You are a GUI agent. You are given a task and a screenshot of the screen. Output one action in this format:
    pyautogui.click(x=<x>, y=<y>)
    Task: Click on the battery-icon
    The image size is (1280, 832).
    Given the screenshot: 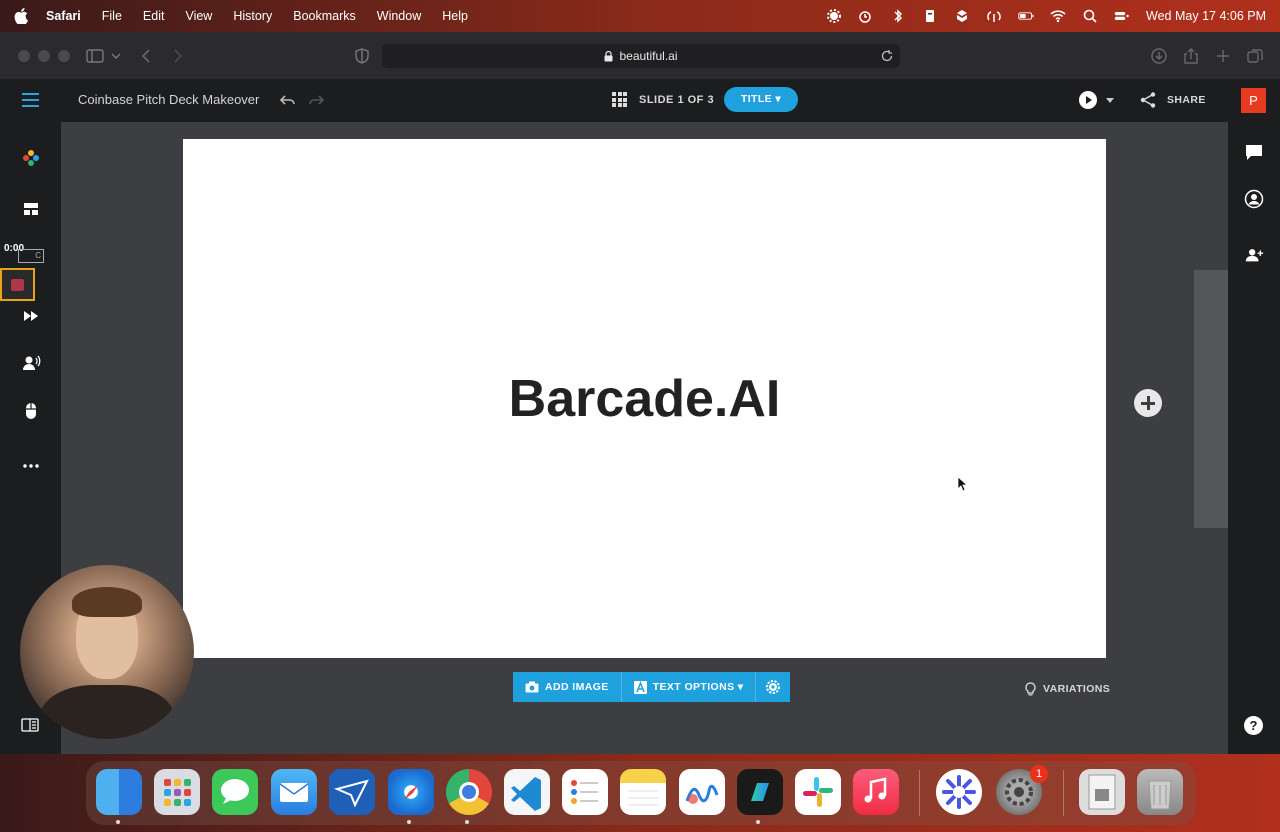 What is the action you would take?
    pyautogui.click(x=1026, y=16)
    